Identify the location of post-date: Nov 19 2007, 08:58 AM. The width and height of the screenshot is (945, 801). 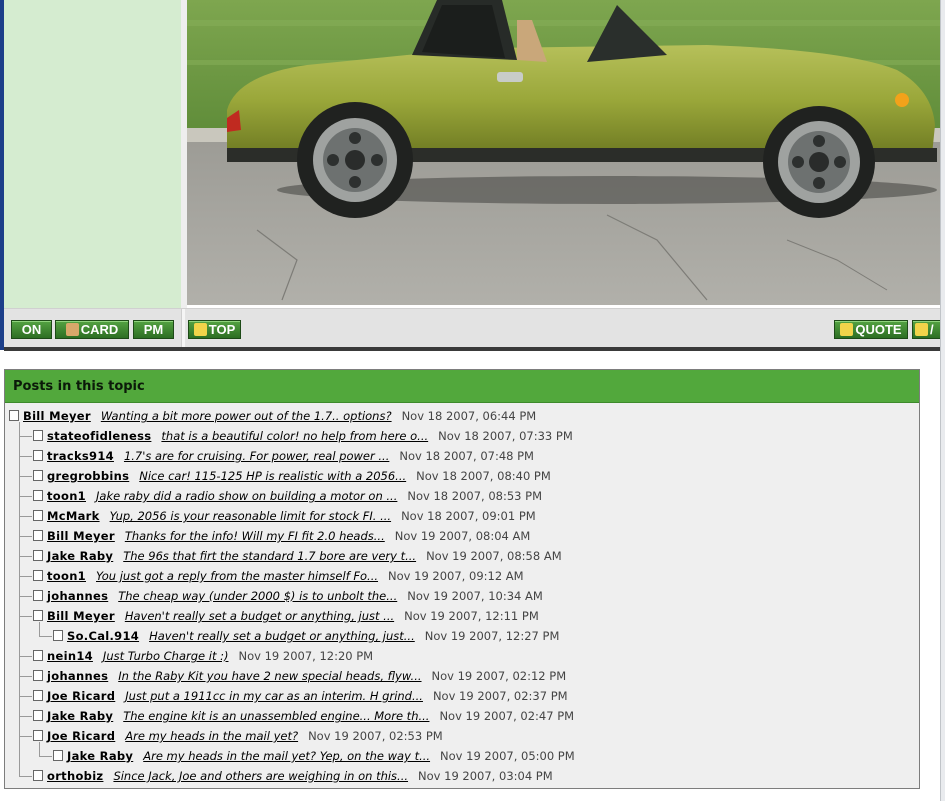
(494, 556).